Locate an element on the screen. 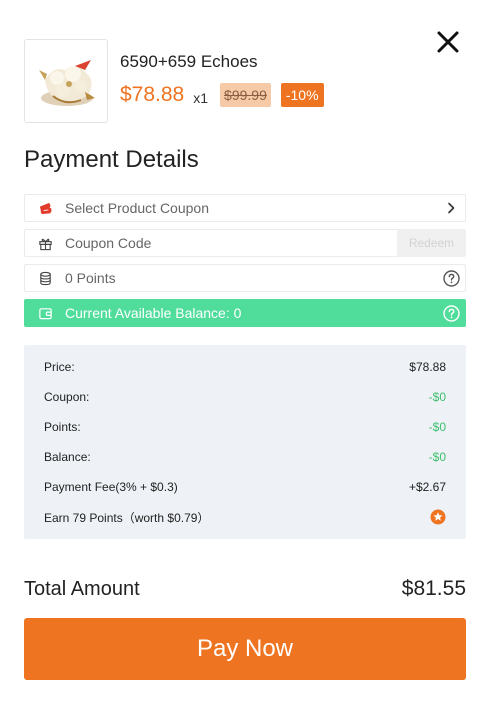  payment-fee-value: +$2.67 is located at coordinates (427, 487).